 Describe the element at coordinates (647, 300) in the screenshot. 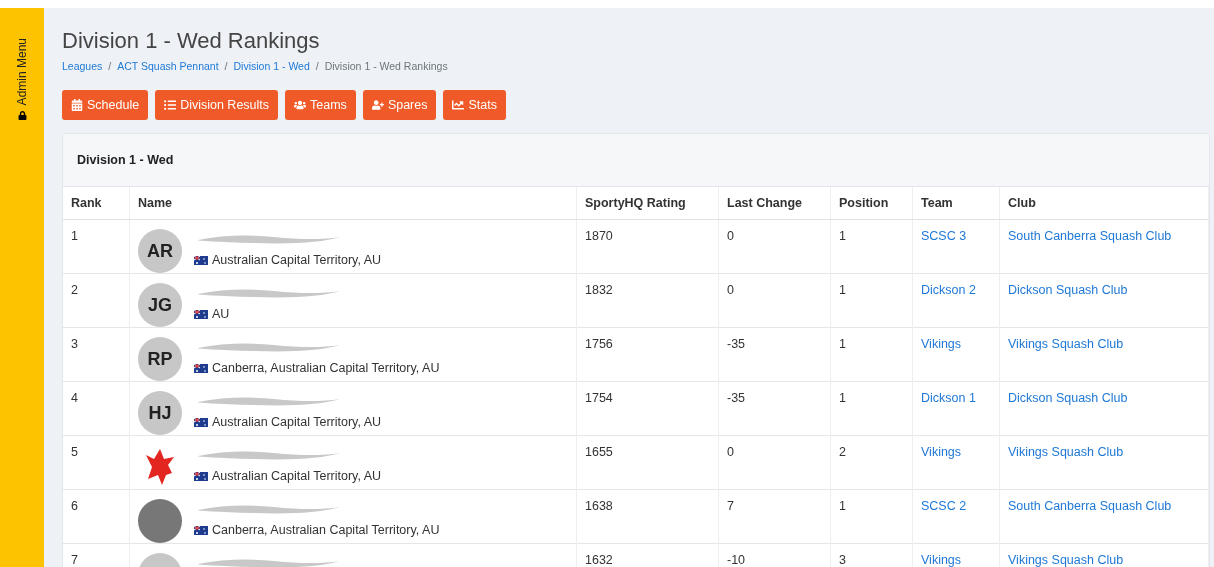

I see `rating-cell: 1832` at that location.